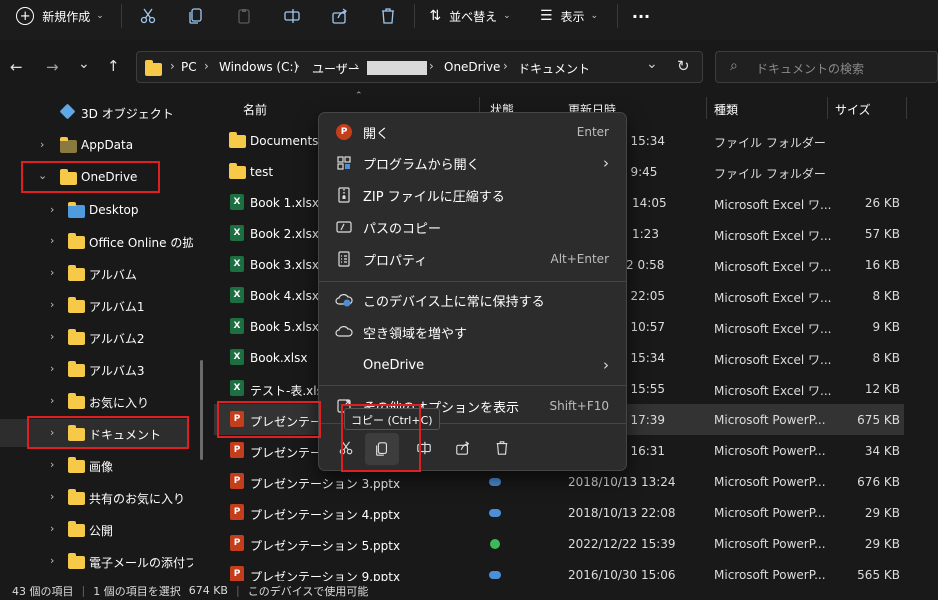 This screenshot has width=938, height=600. I want to click on menu-delete-button, so click(502, 448).